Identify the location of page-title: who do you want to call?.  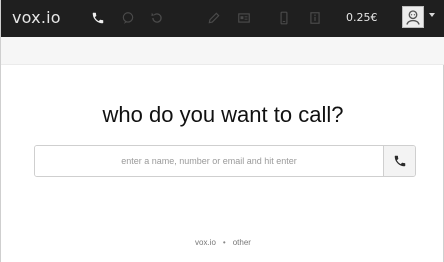
(223, 114).